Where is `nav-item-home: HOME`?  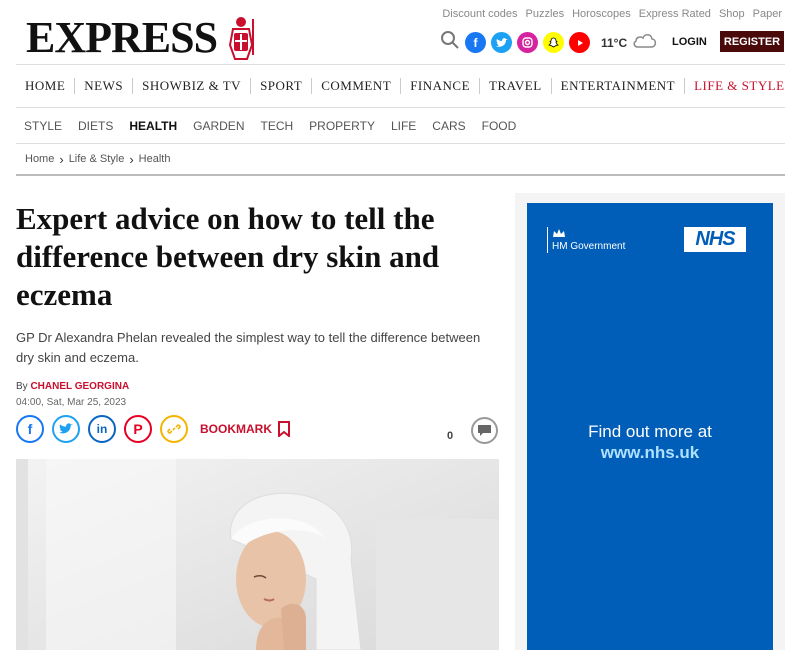 nav-item-home: HOME is located at coordinates (46, 86).